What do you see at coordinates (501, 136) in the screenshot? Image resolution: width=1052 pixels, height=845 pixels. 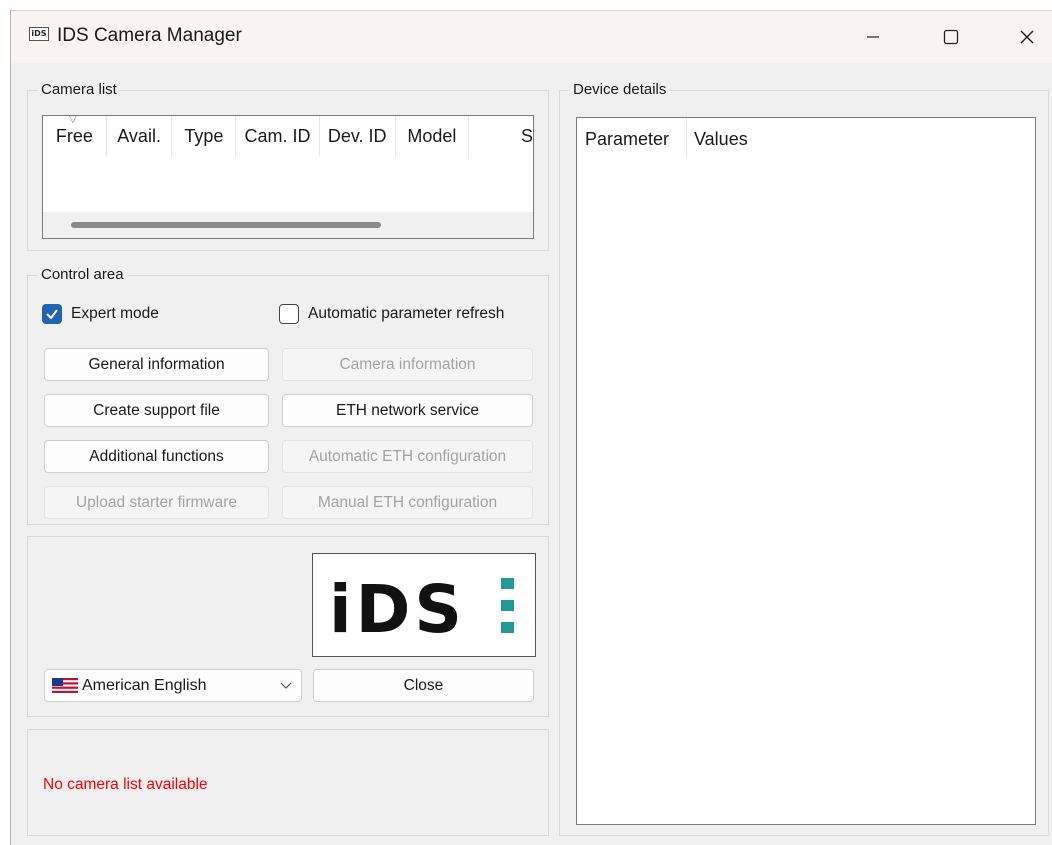 I see `column-header-s: S` at bounding box center [501, 136].